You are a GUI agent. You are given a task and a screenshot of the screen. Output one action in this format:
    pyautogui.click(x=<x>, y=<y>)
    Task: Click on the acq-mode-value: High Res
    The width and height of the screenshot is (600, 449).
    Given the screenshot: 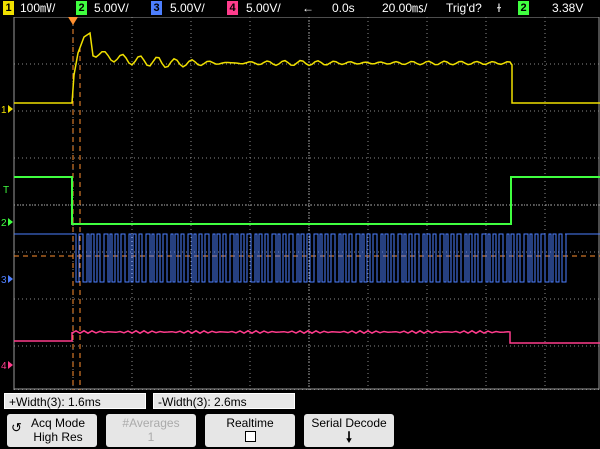 What is the action you would take?
    pyautogui.click(x=58, y=437)
    